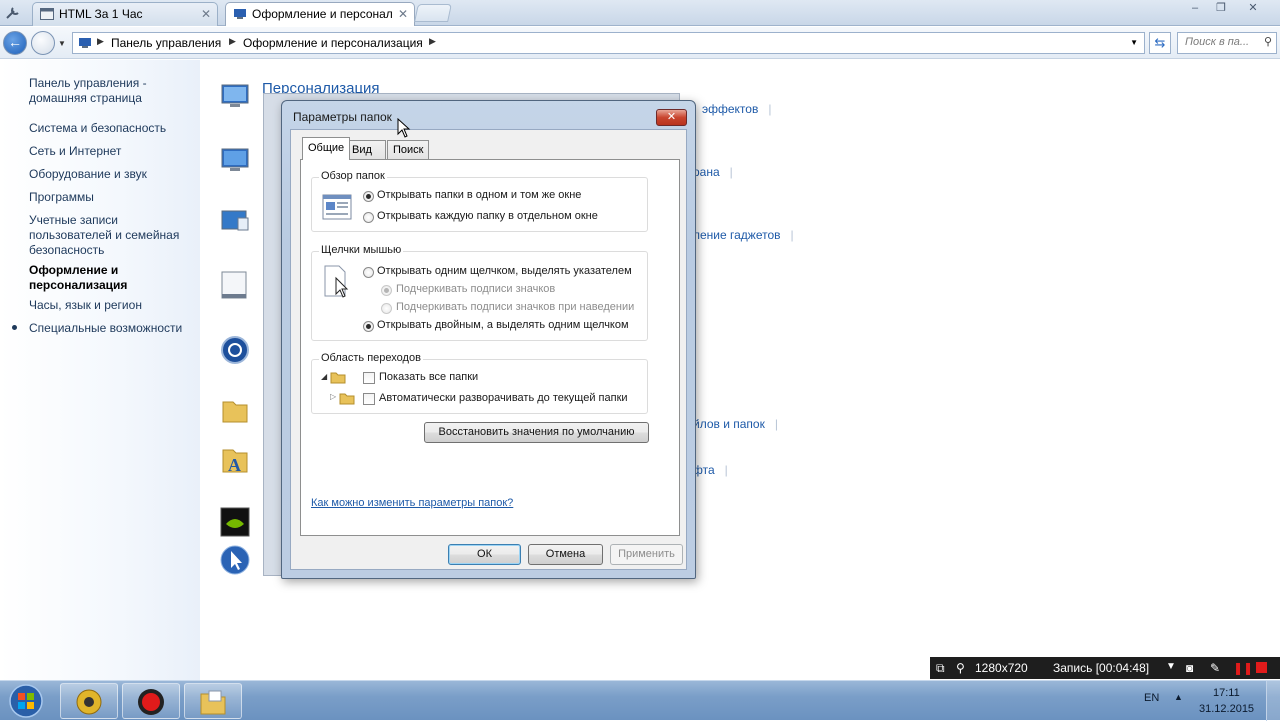 This screenshot has width=1280, height=721. What do you see at coordinates (1268, 41) in the screenshot?
I see `search-icon: ⚲` at bounding box center [1268, 41].